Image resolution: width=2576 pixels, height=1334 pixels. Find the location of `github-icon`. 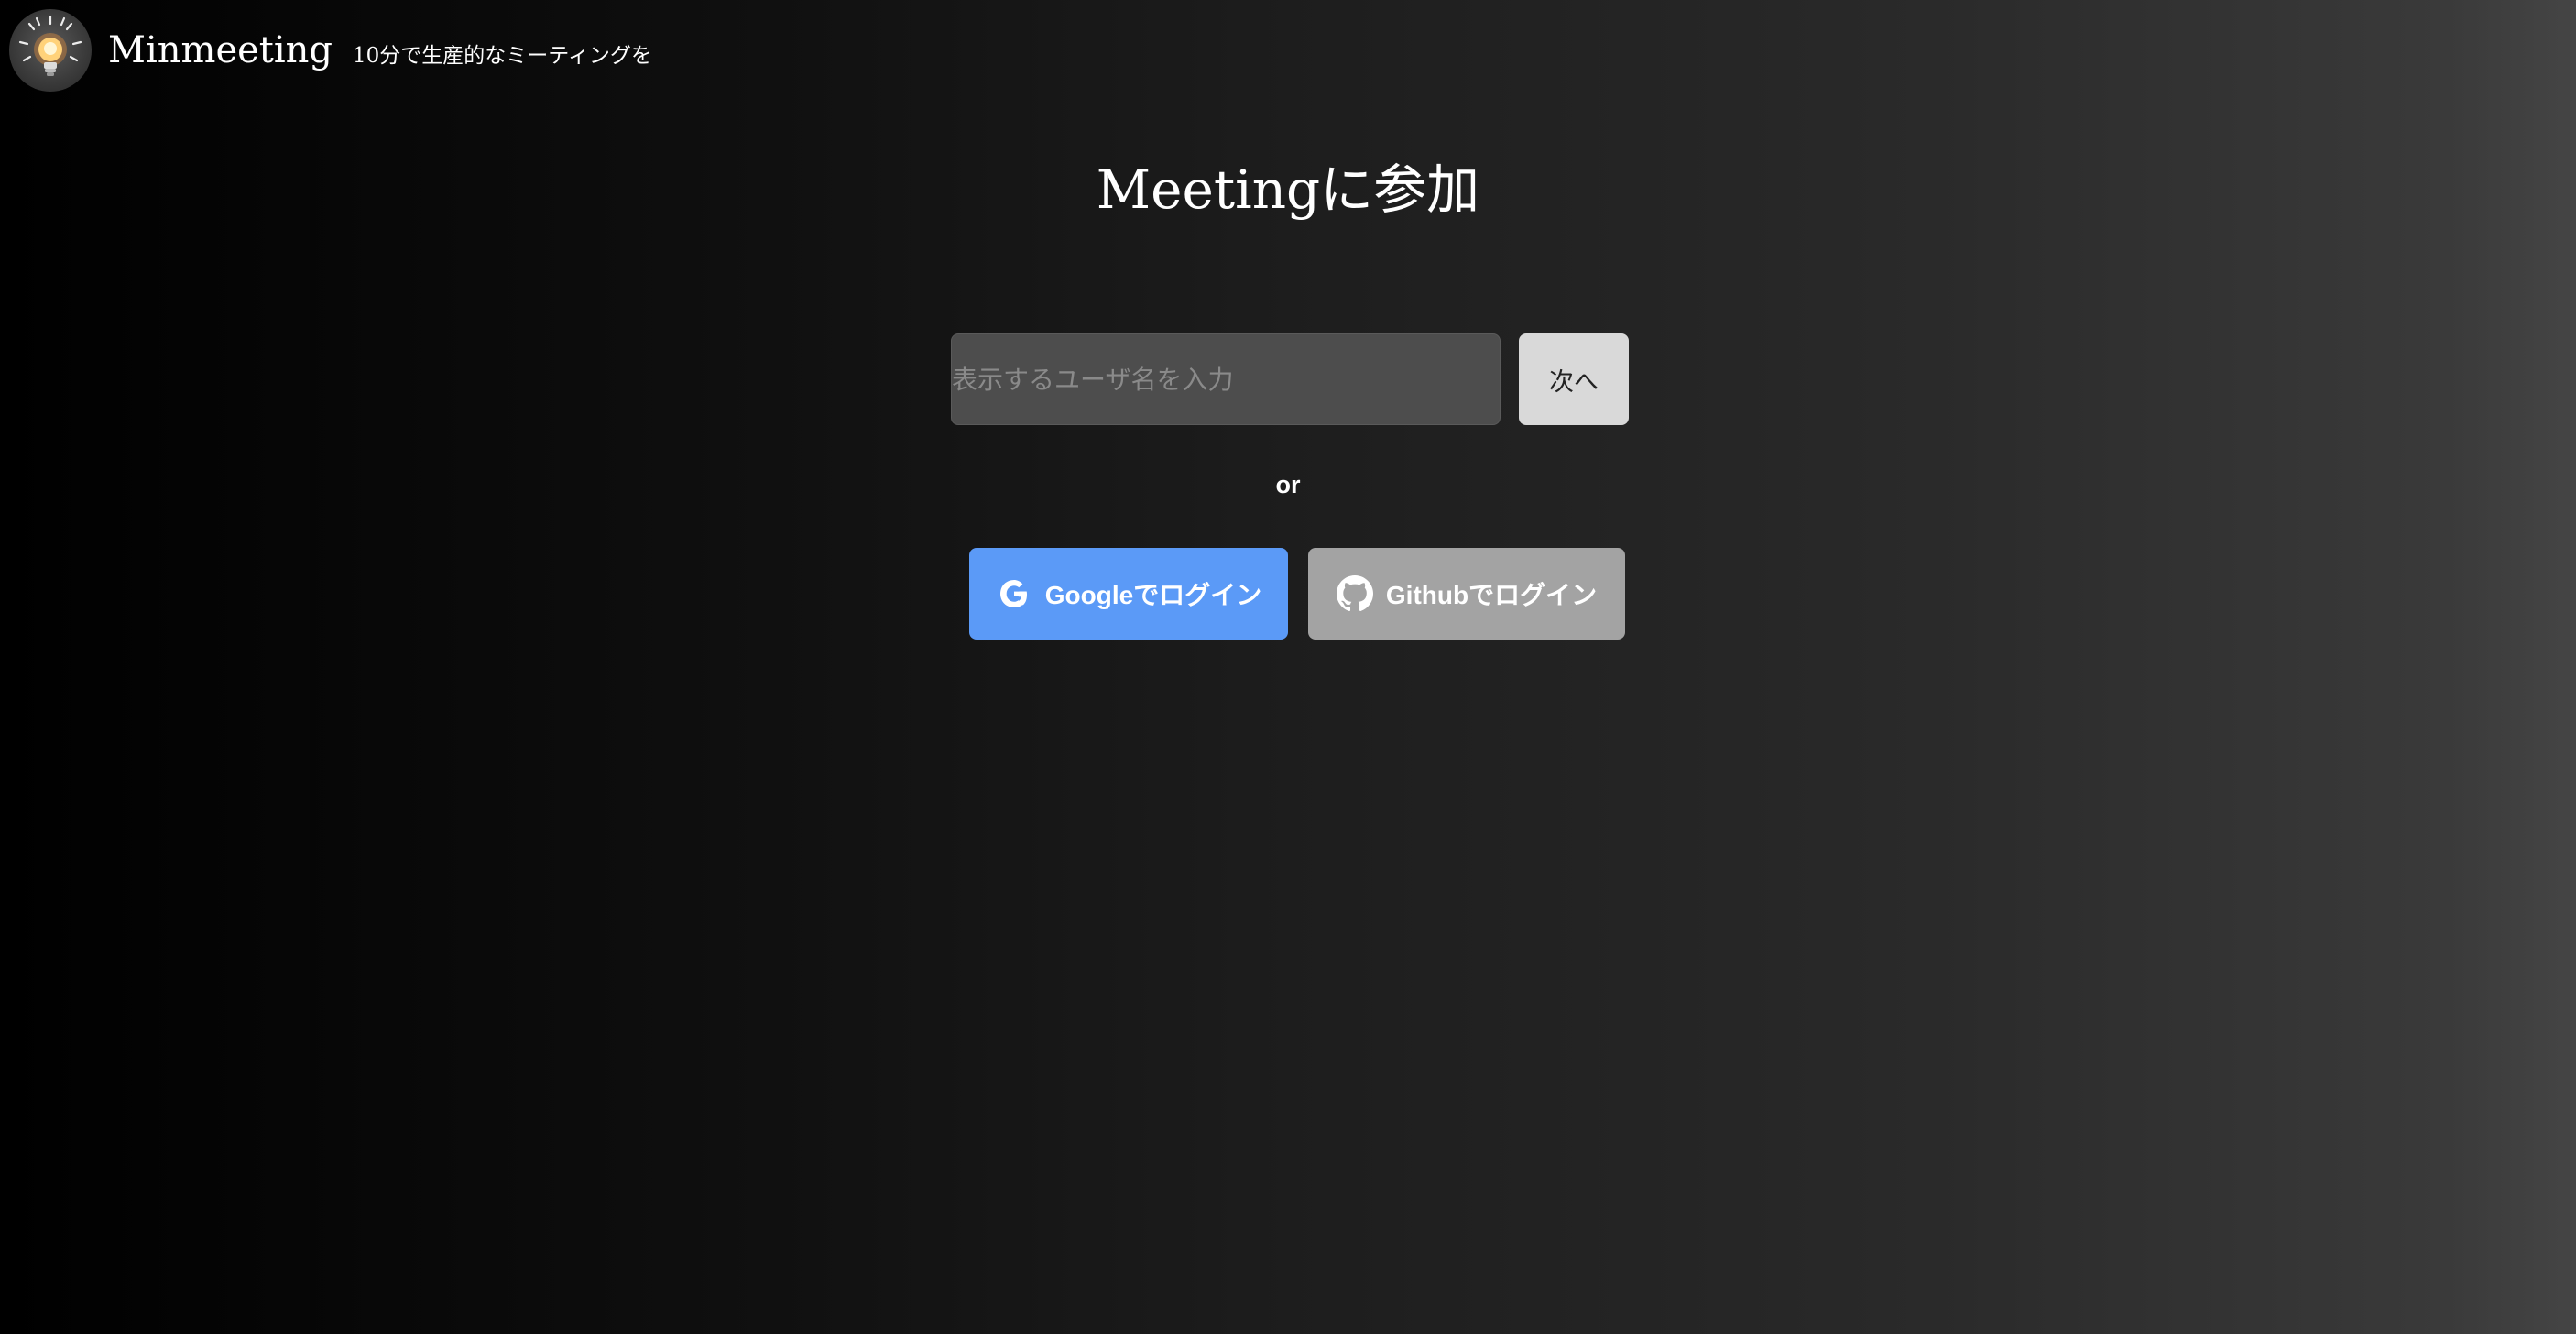

github-icon is located at coordinates (1355, 593).